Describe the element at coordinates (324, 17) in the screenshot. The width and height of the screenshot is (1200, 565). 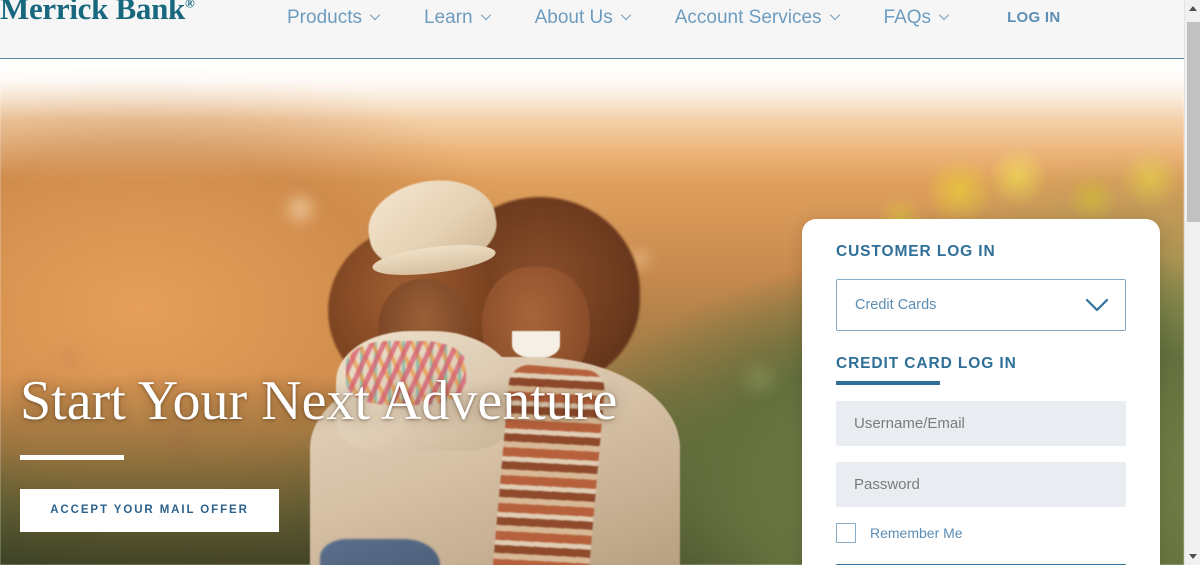
I see `nav-item-label: Products` at that location.